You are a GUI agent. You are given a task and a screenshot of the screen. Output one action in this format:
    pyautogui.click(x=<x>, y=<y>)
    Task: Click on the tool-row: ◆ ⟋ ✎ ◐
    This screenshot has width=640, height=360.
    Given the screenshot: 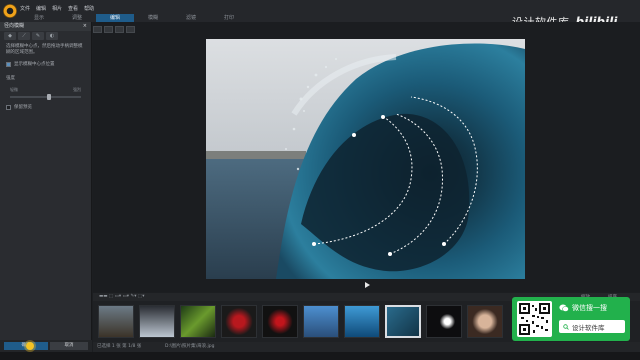 What is the action you would take?
    pyautogui.click(x=45, y=36)
    